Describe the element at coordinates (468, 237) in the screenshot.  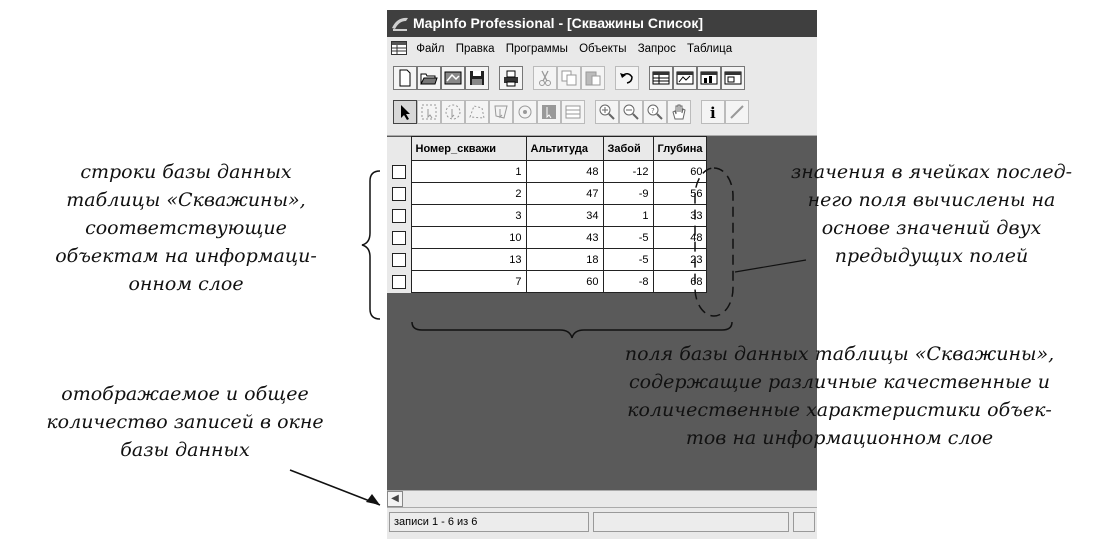
I see `table-cell: 10` at that location.